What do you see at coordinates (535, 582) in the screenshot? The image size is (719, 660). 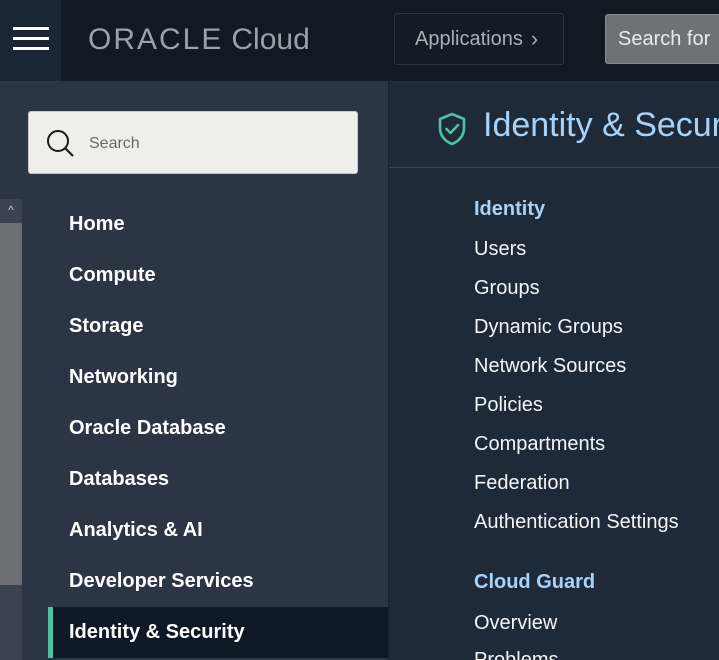 I see `section-heading-cloud-guard: Cloud Guard` at bounding box center [535, 582].